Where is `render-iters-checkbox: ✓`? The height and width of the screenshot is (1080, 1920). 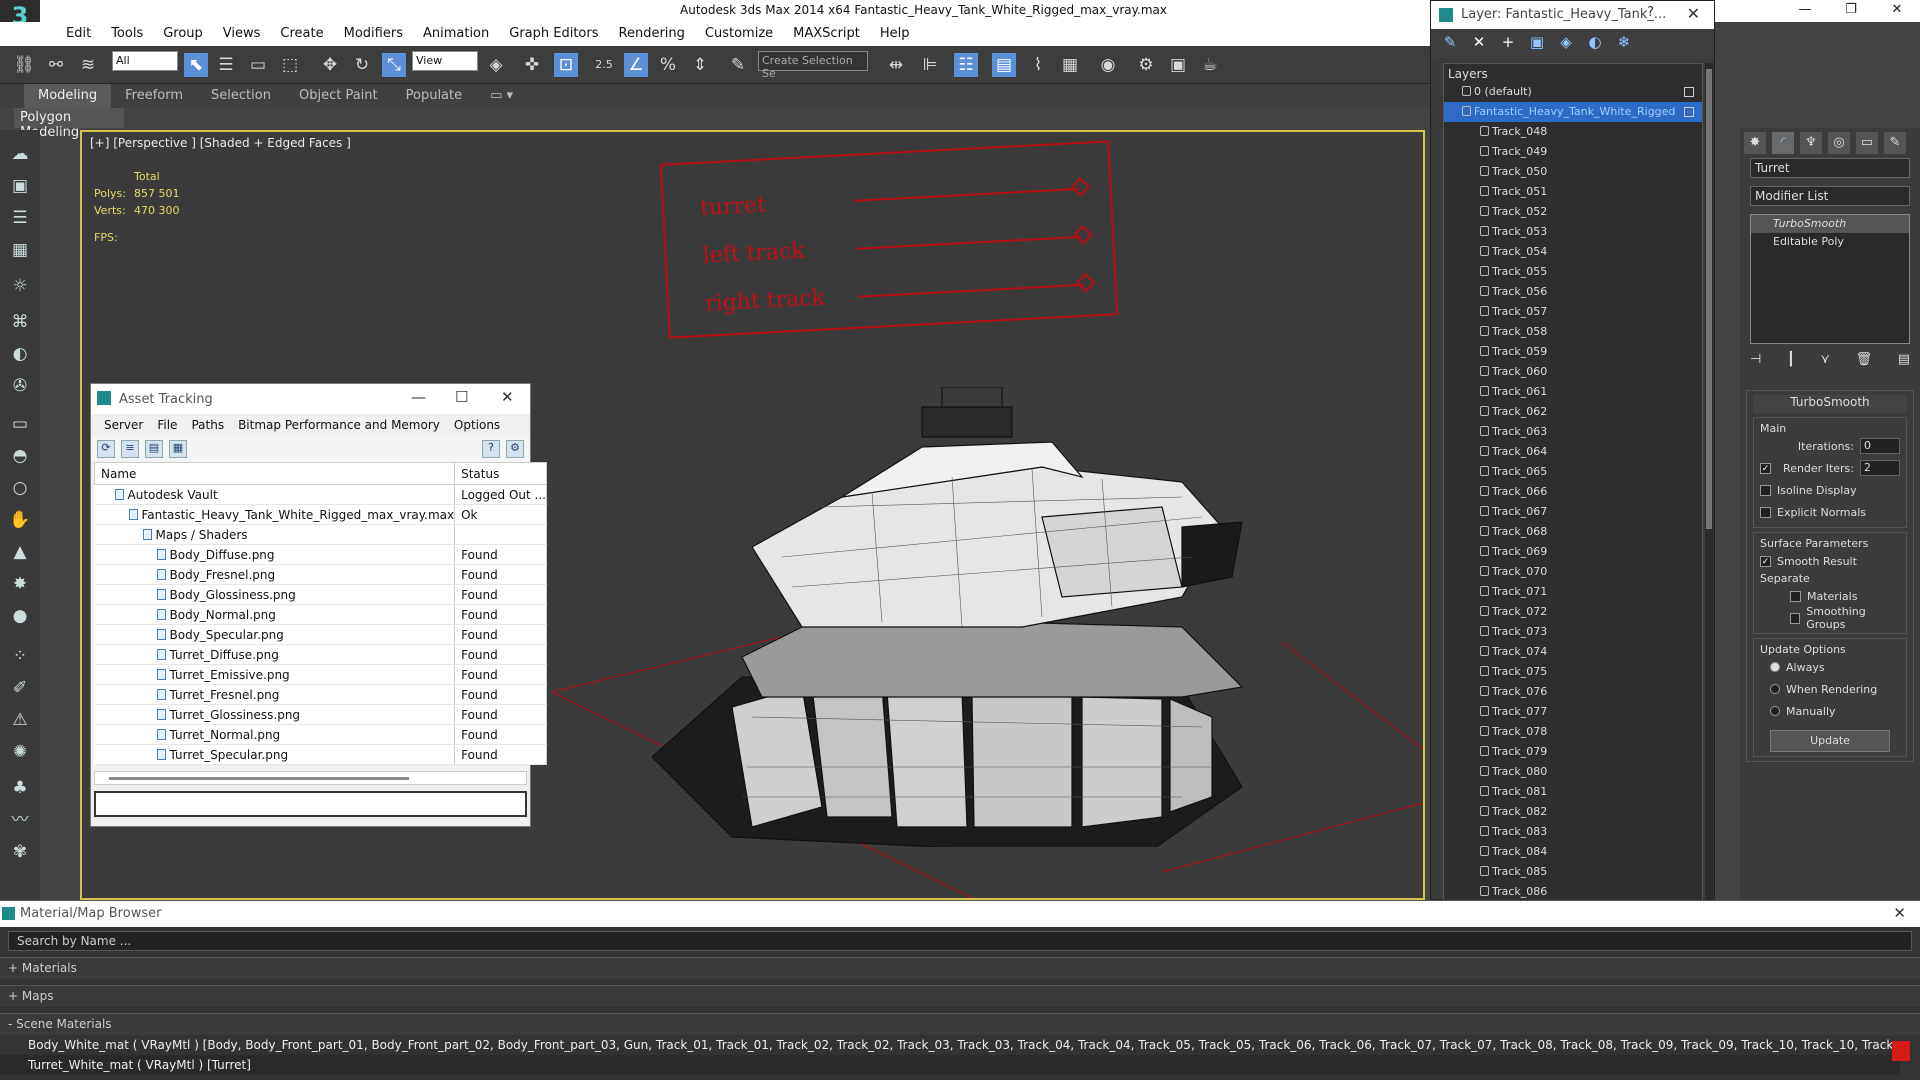 render-iters-checkbox: ✓ is located at coordinates (1765, 468).